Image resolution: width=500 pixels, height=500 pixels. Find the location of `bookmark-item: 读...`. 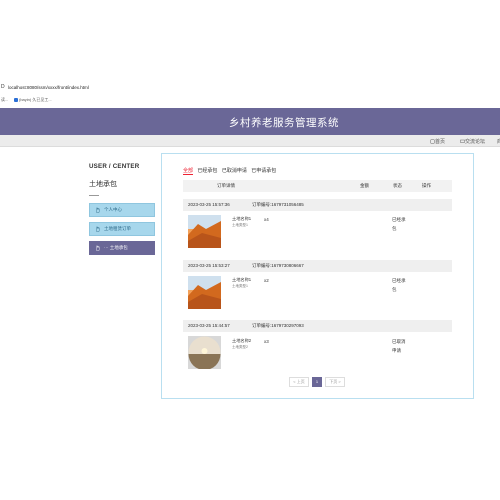

bookmark-item: 读... is located at coordinates (4, 100).